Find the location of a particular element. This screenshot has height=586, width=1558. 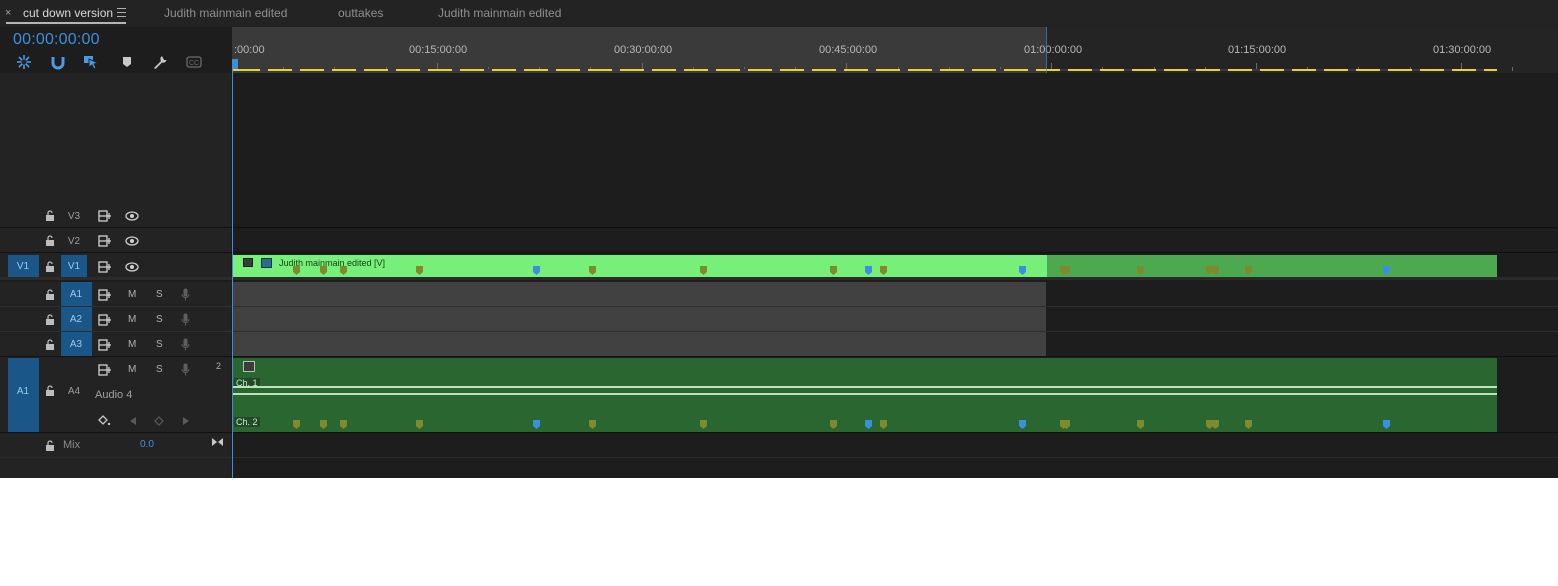

track-label: A4 is located at coordinates (74, 391).